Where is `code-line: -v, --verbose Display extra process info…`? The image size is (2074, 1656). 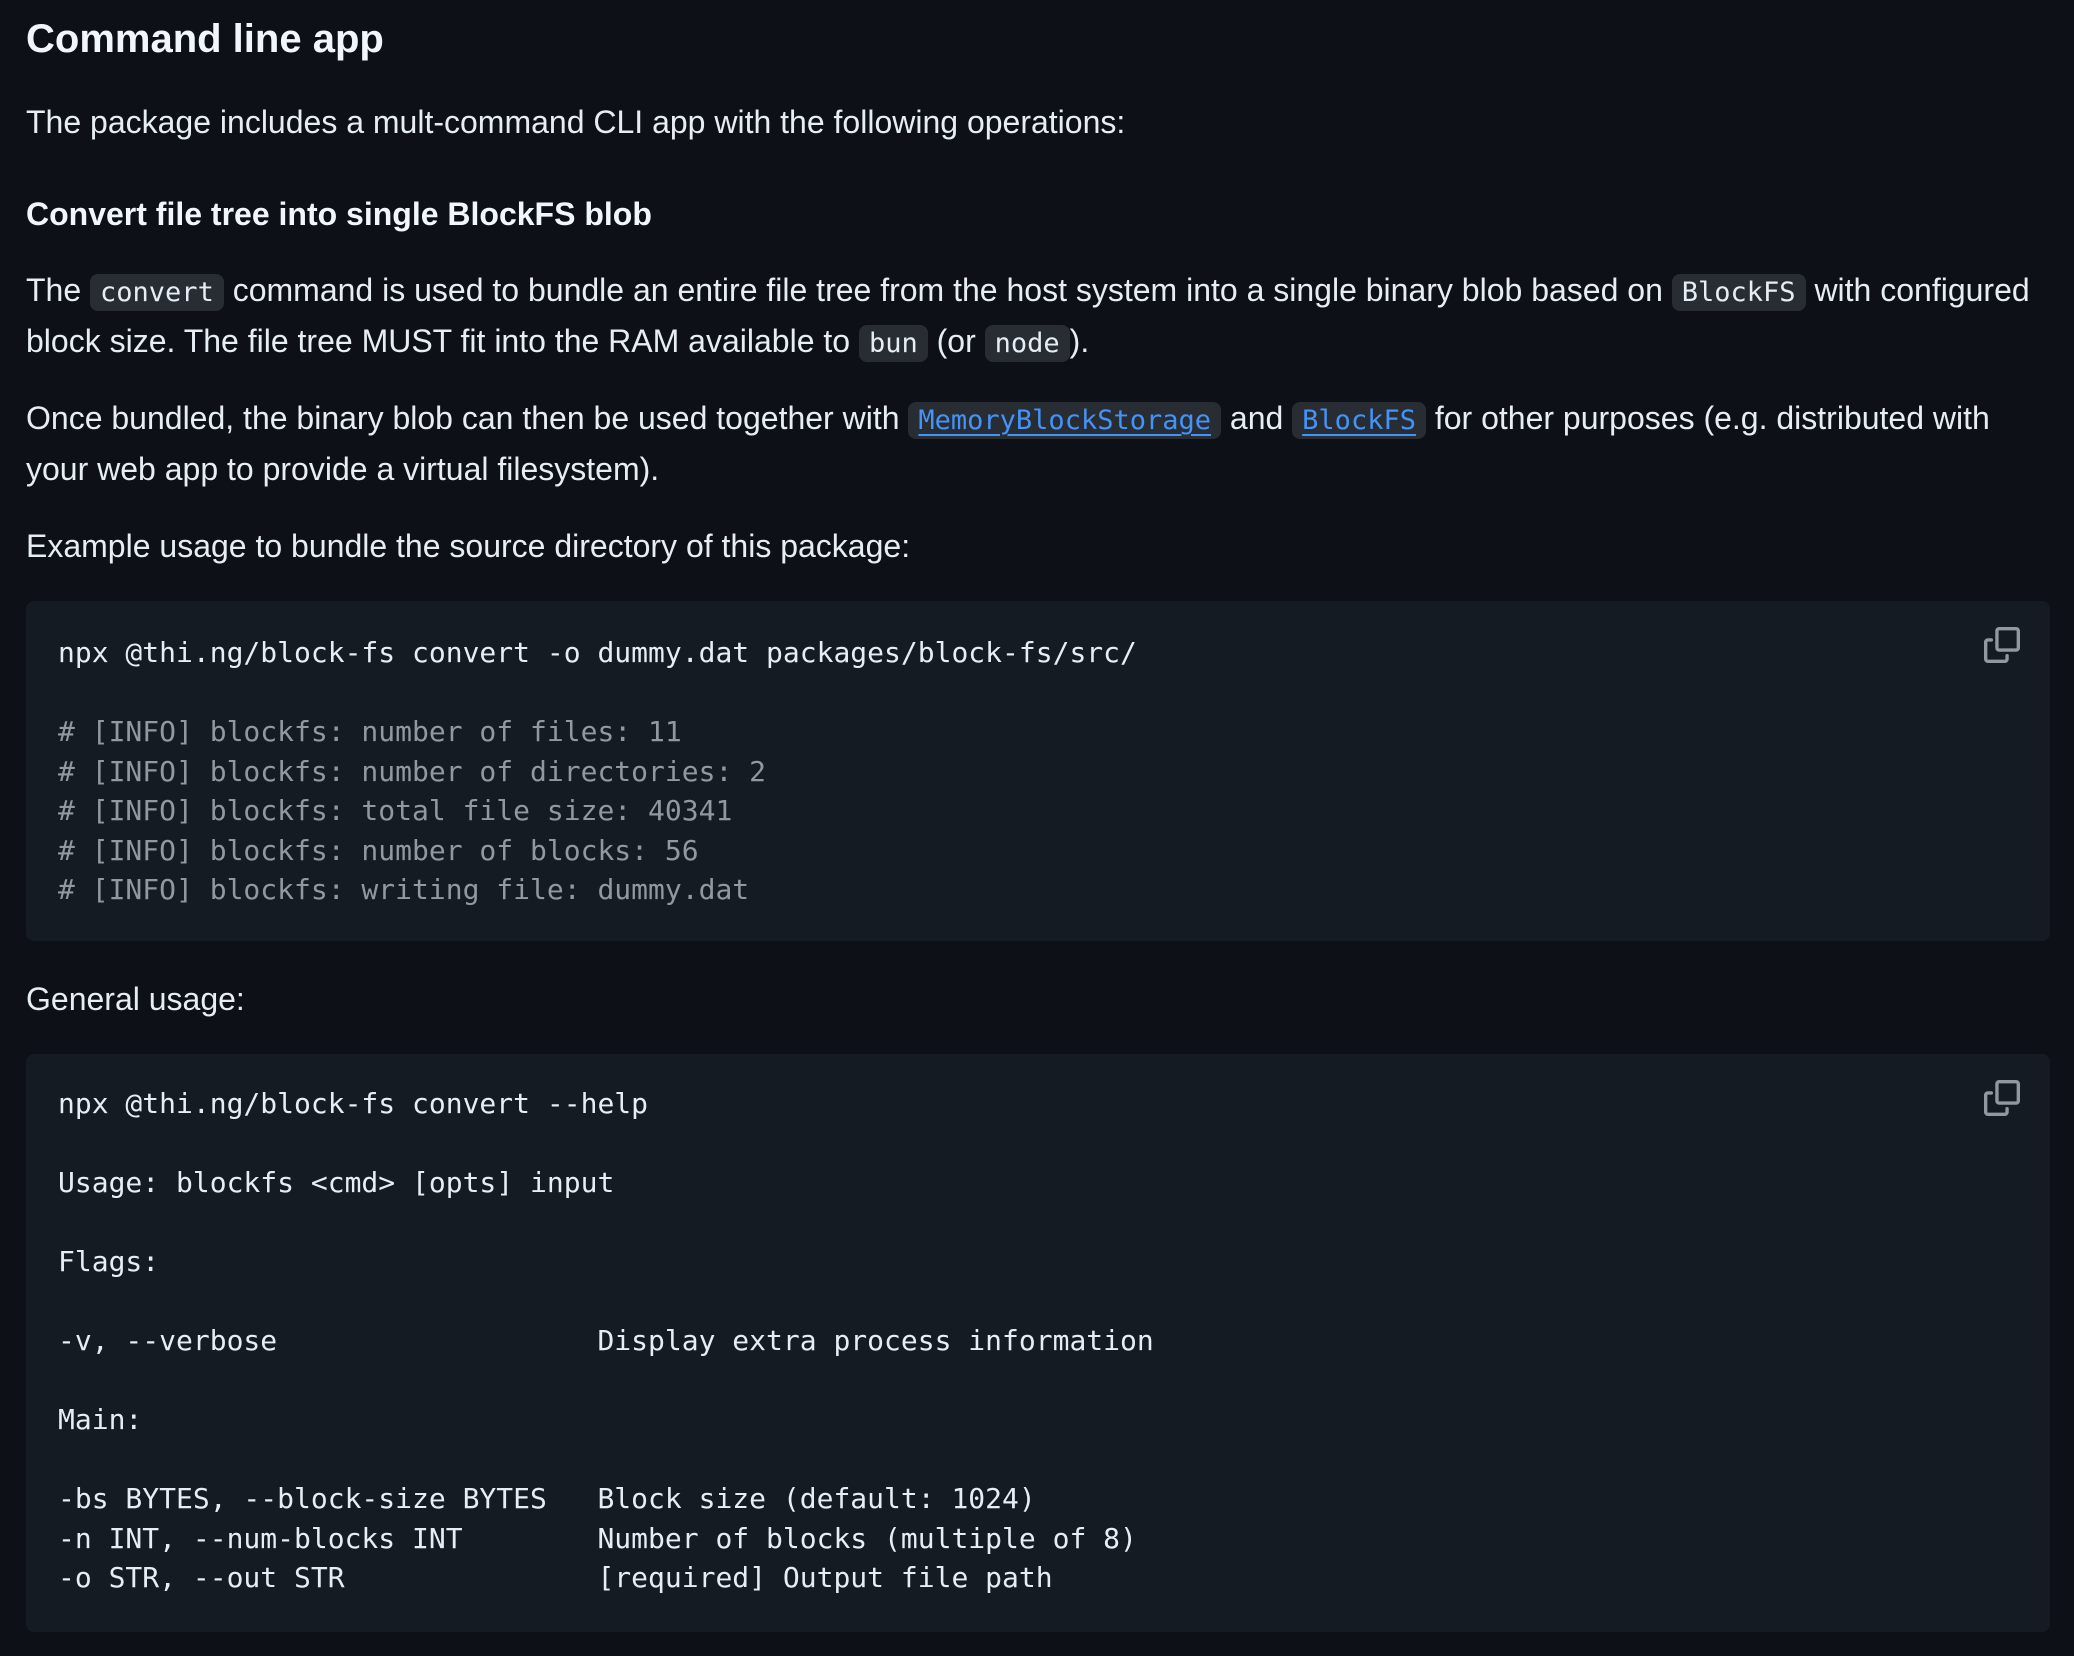
code-line: -v, --verbose Display extra process info… is located at coordinates (606, 1340).